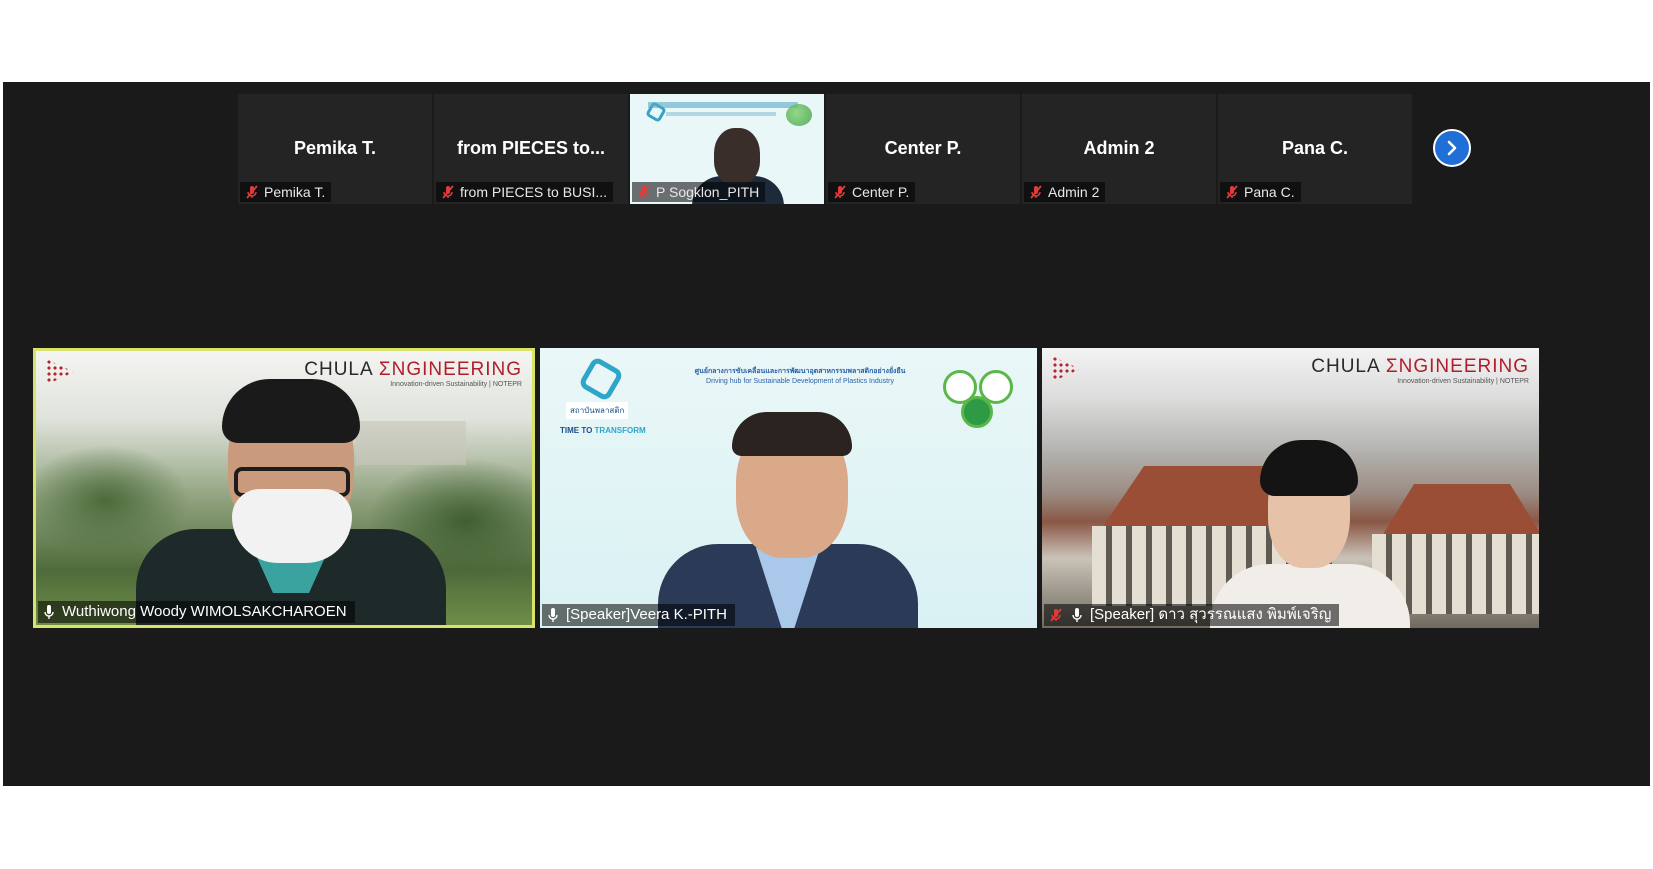  What do you see at coordinates (708, 192) in the screenshot?
I see `participant-label: P Sogklon_PITH` at bounding box center [708, 192].